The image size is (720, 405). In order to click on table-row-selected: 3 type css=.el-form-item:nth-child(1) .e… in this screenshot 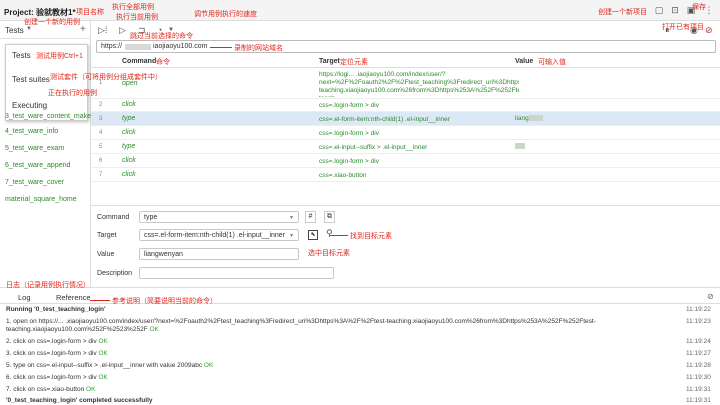, I will do `click(405, 119)`.